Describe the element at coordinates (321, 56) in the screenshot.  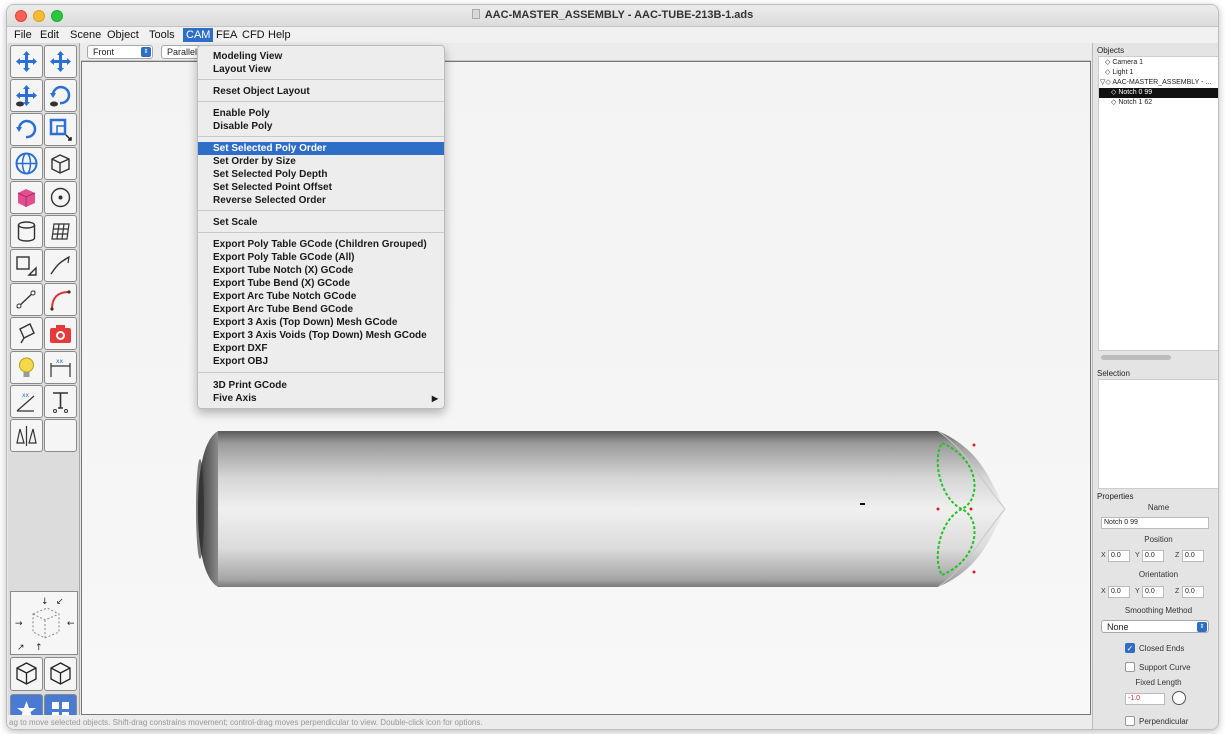
I see `menu-item-modeling-view: Modeling View` at that location.